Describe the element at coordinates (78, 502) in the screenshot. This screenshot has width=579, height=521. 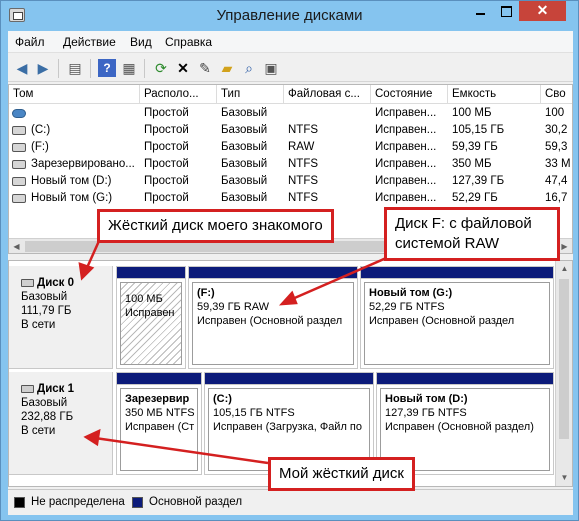
I see `legend-unallocated: Не распределена` at that location.